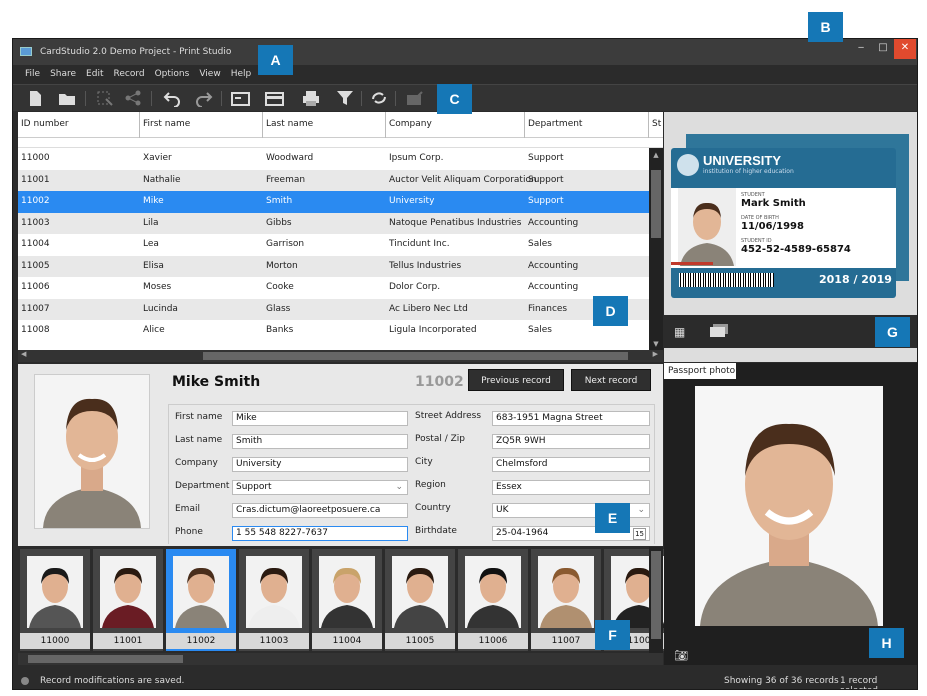 This screenshot has width=927, height=696. What do you see at coordinates (465, 74) in the screenshot?
I see `menu-bar: File Share Edit Record Options View Help` at bounding box center [465, 74].